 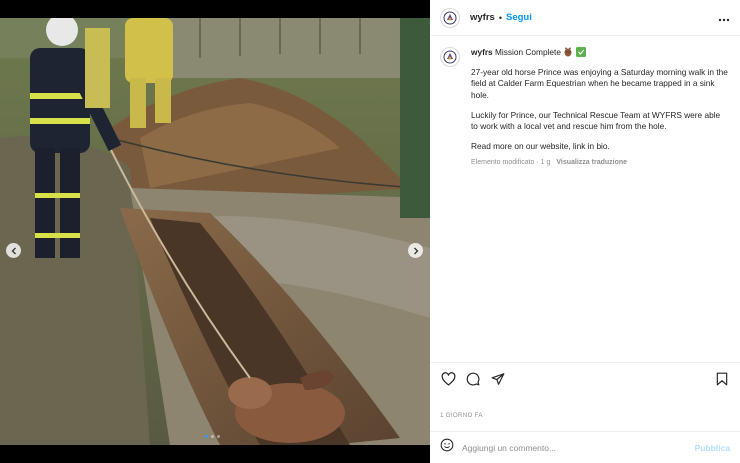 I want to click on smiley-icon, so click(x=447, y=447).